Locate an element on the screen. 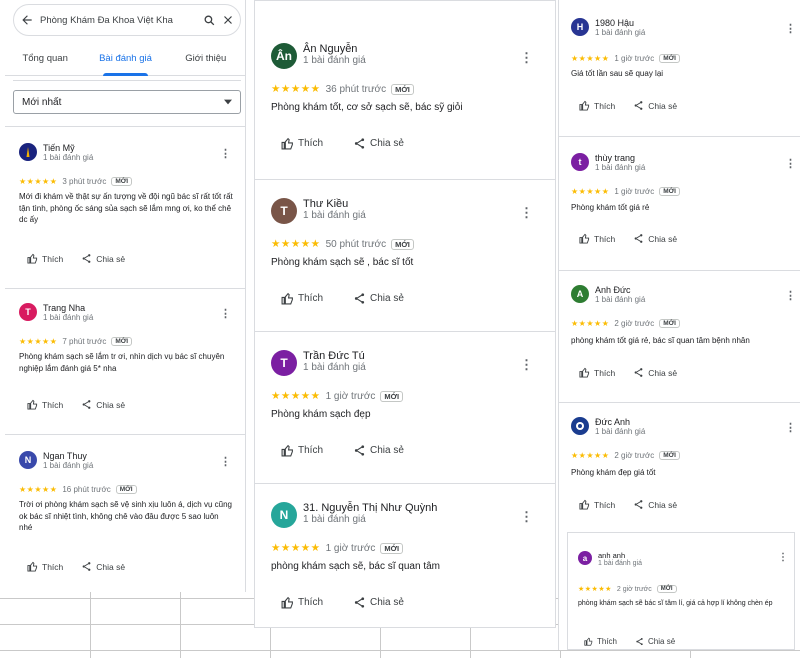 This screenshot has height=658, width=800. review-text: Giá tốt lần sau sẽ quay lại is located at coordinates (617, 73).